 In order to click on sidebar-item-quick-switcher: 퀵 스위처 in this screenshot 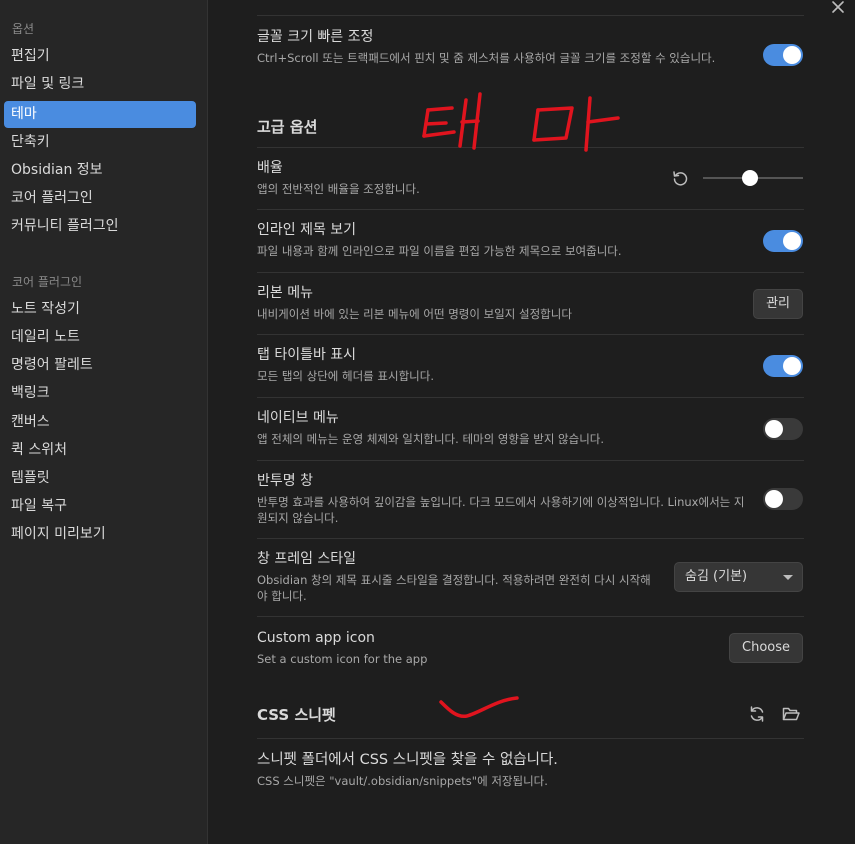, I will do `click(100, 450)`.